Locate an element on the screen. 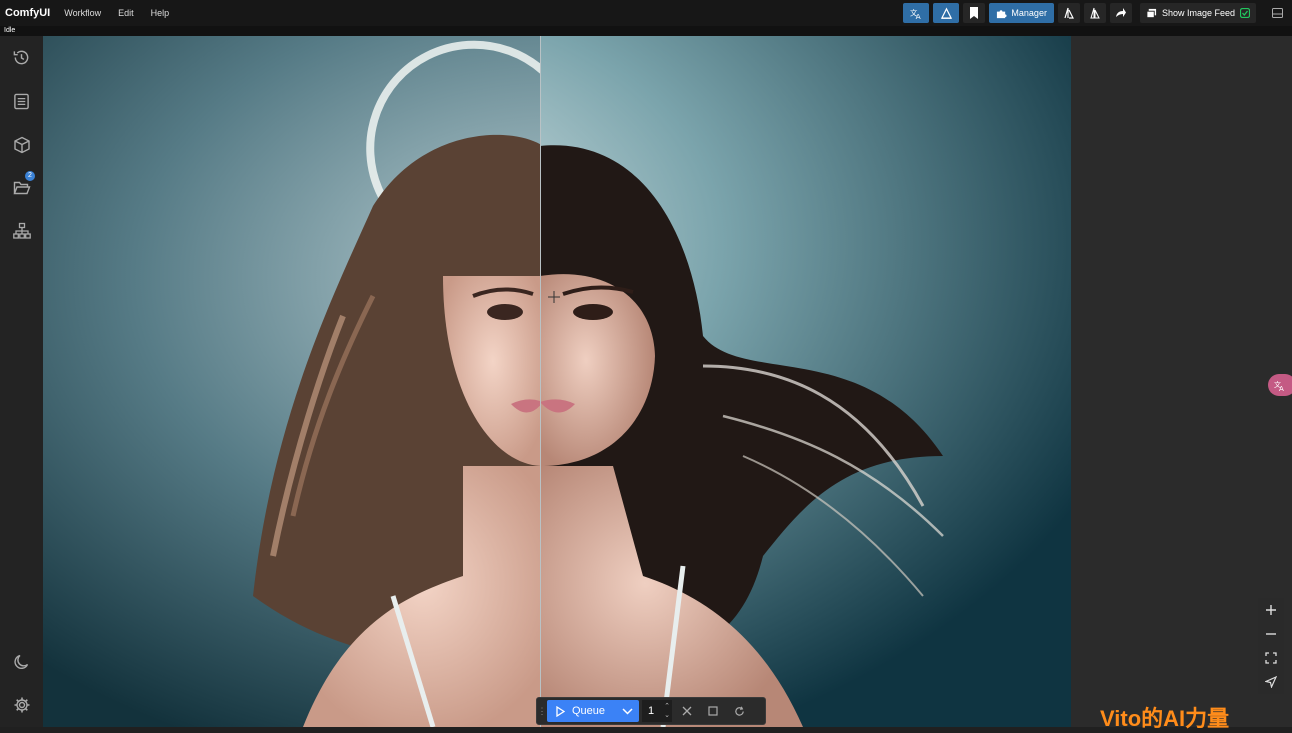 The image size is (1292, 733). locate-button is located at coordinates (1271, 682).